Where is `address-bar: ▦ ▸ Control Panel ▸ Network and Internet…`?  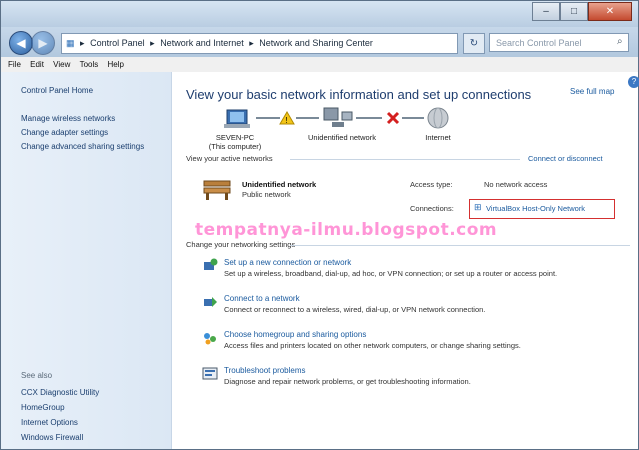
address-bar: ▦ ▸ Control Panel ▸ Network and Internet… is located at coordinates (259, 43).